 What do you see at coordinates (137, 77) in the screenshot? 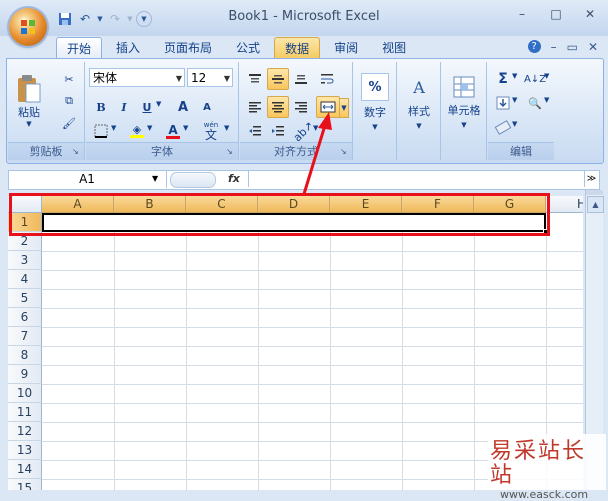
I see `font-name-combo: 宋体 ▼` at bounding box center [137, 77].